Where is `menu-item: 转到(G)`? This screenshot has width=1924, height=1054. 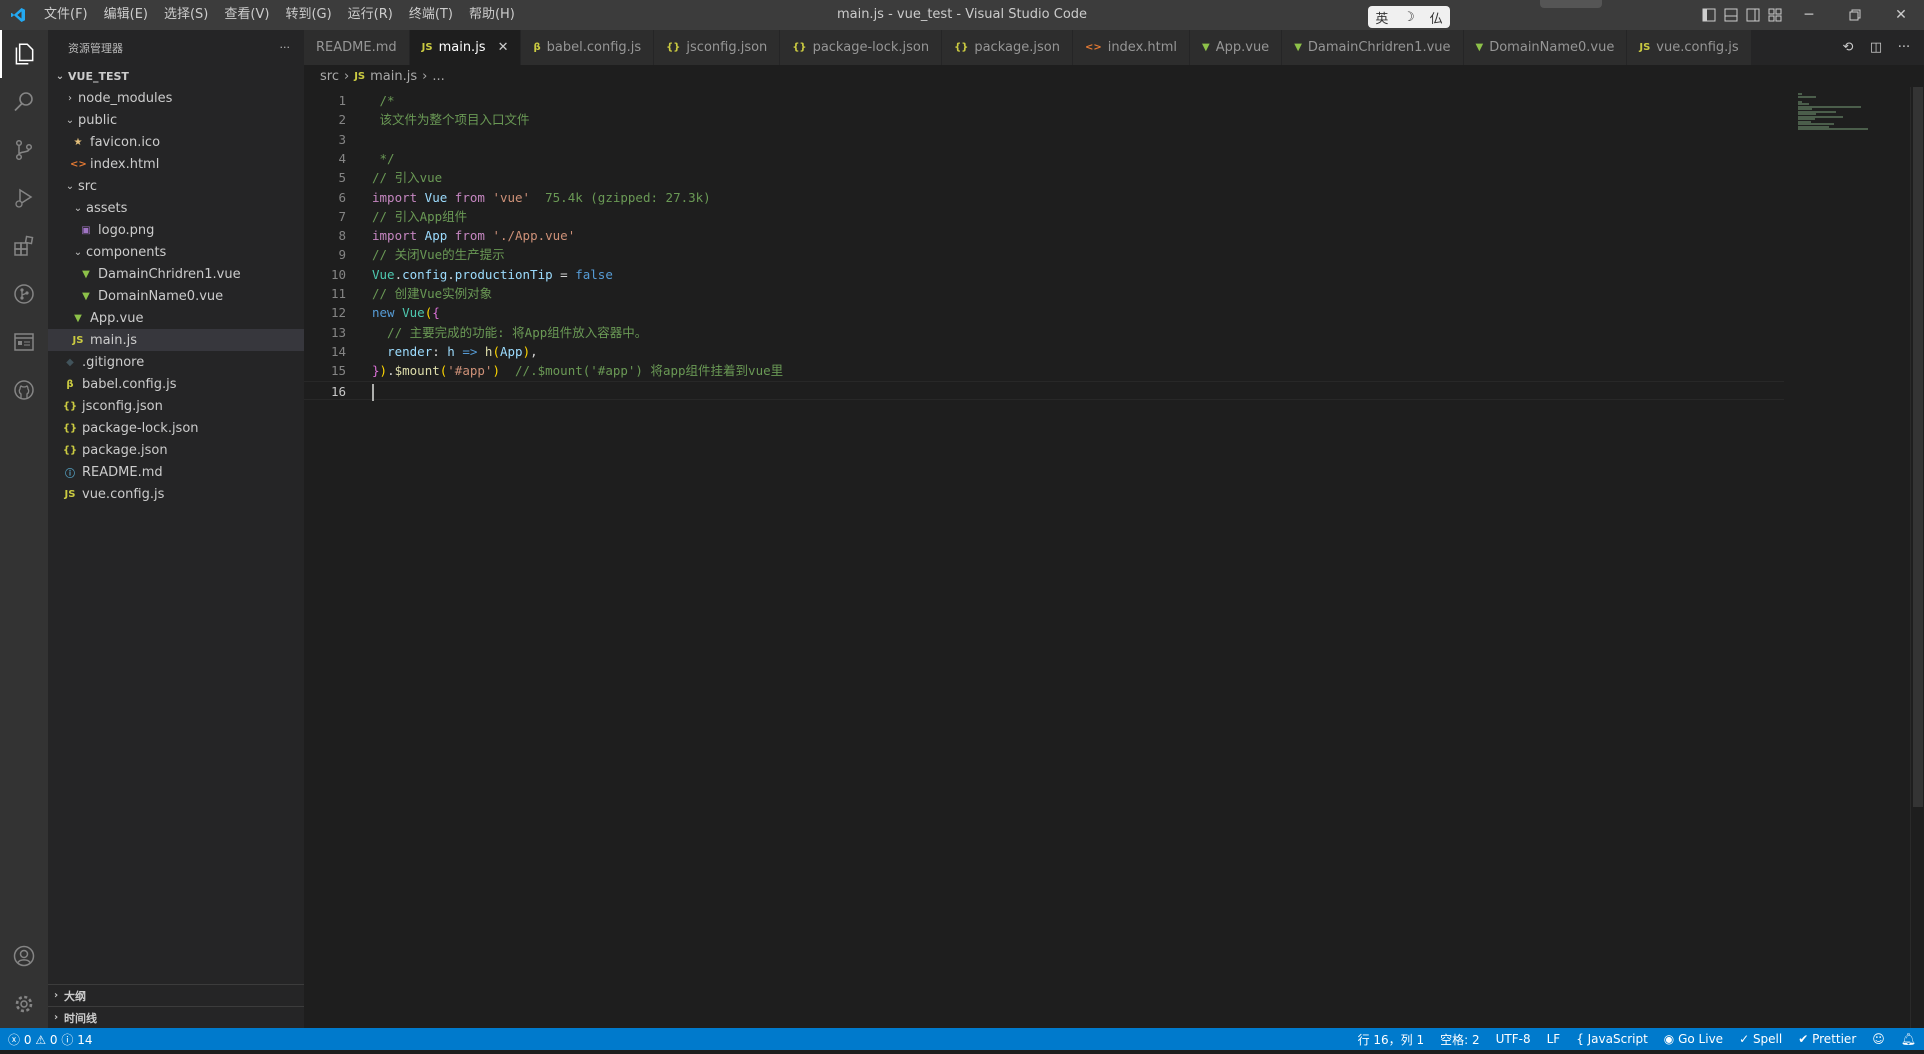 menu-item: 转到(G) is located at coordinates (308, 15).